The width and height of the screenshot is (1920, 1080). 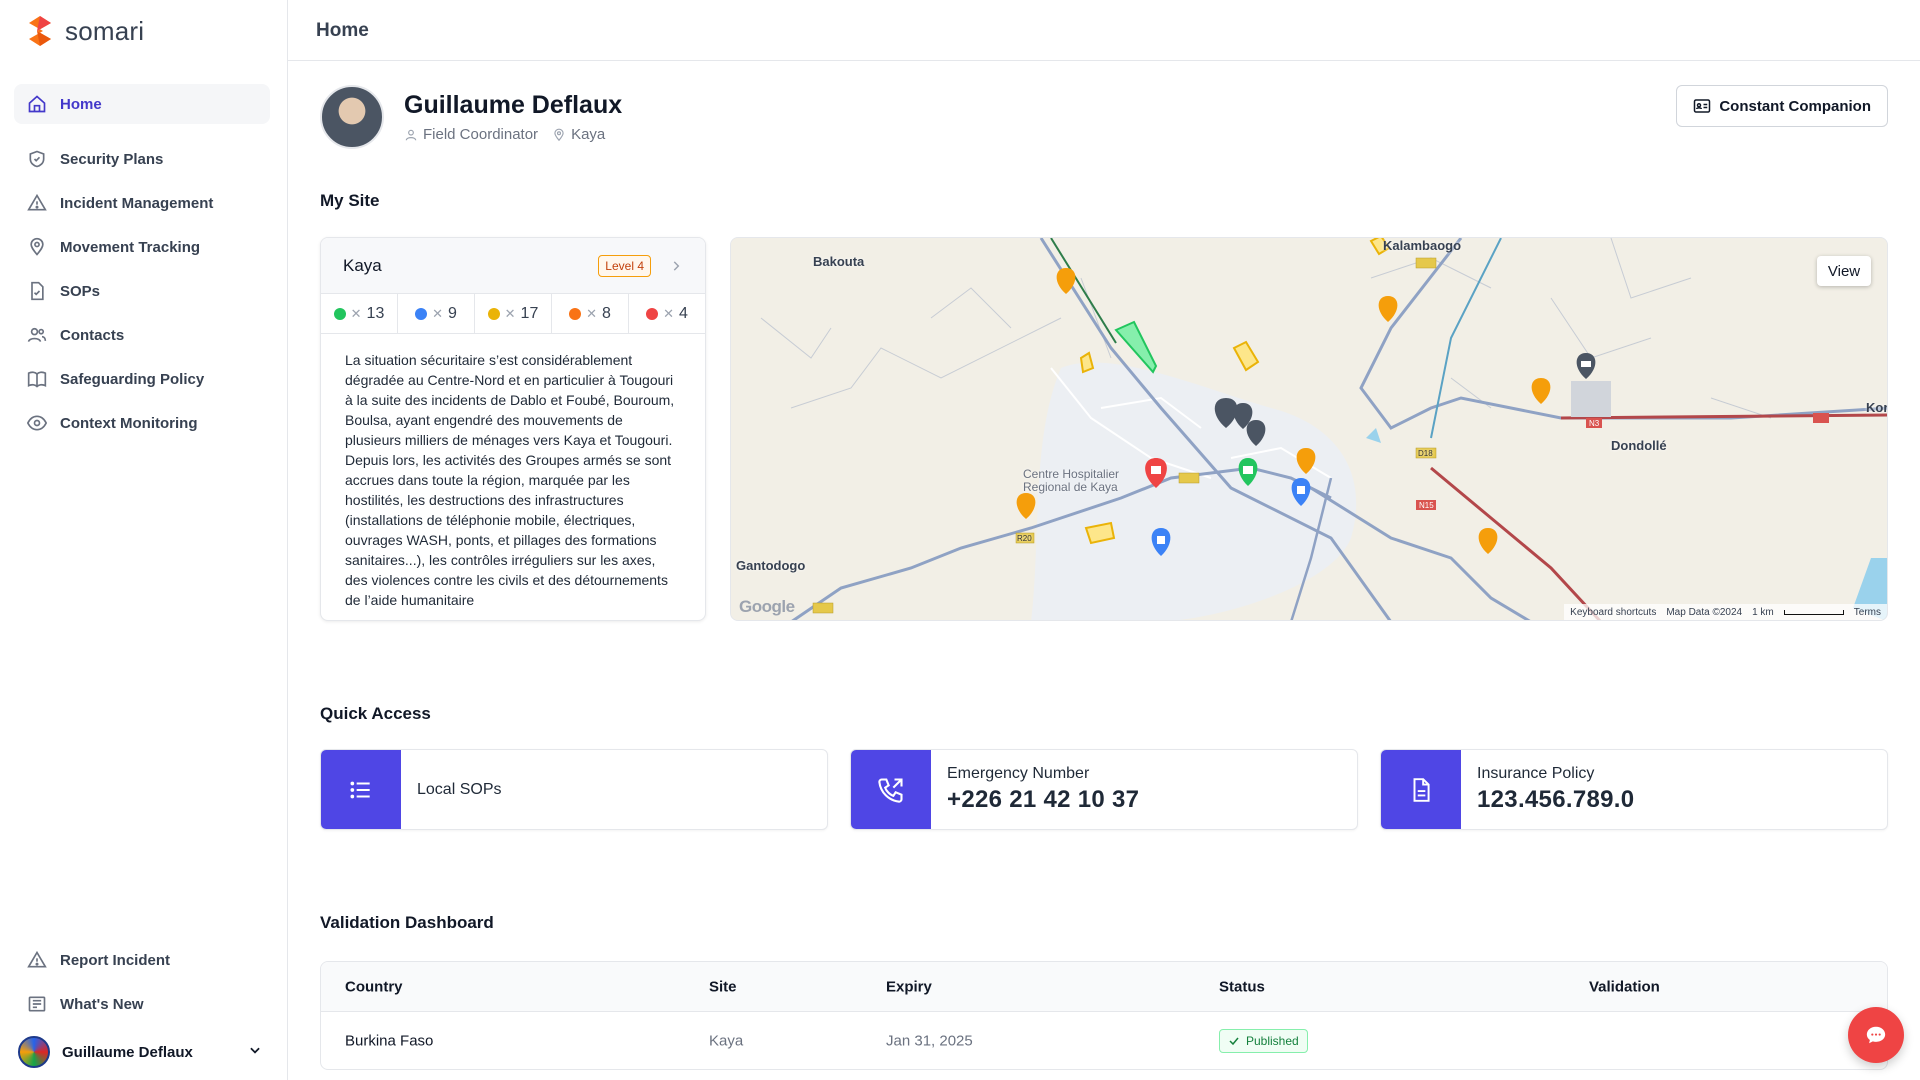 What do you see at coordinates (1426, 505) in the screenshot?
I see `road-label-n15: N15` at bounding box center [1426, 505].